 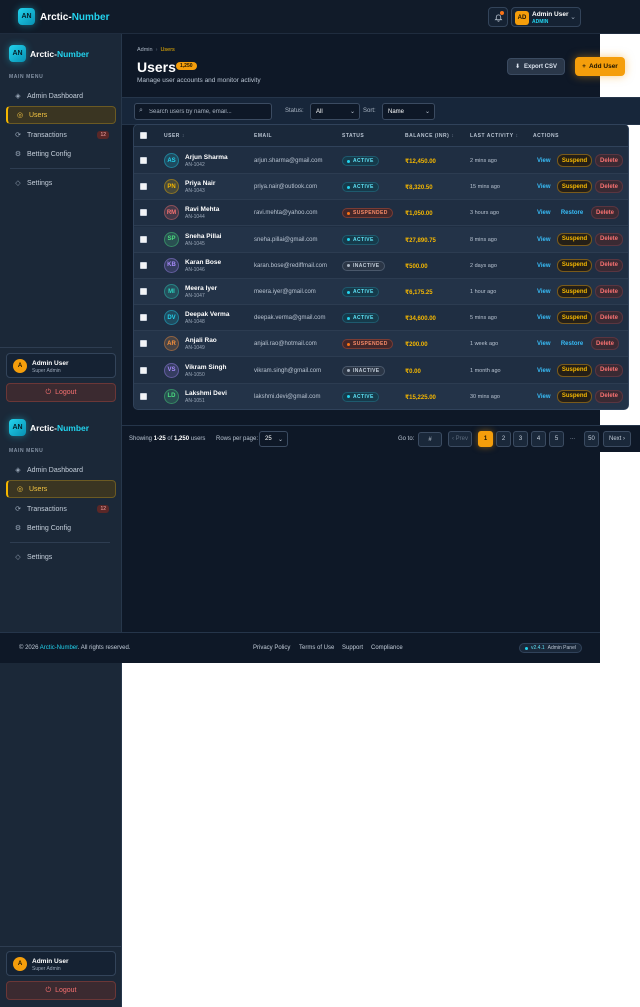 What do you see at coordinates (143, 135) in the screenshot?
I see `select-all-checkbox` at bounding box center [143, 135].